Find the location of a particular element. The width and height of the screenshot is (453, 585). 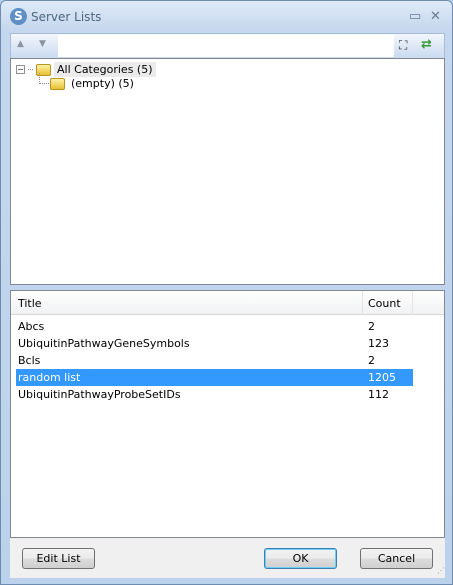

table-row: Abcs 2 is located at coordinates (214, 326).